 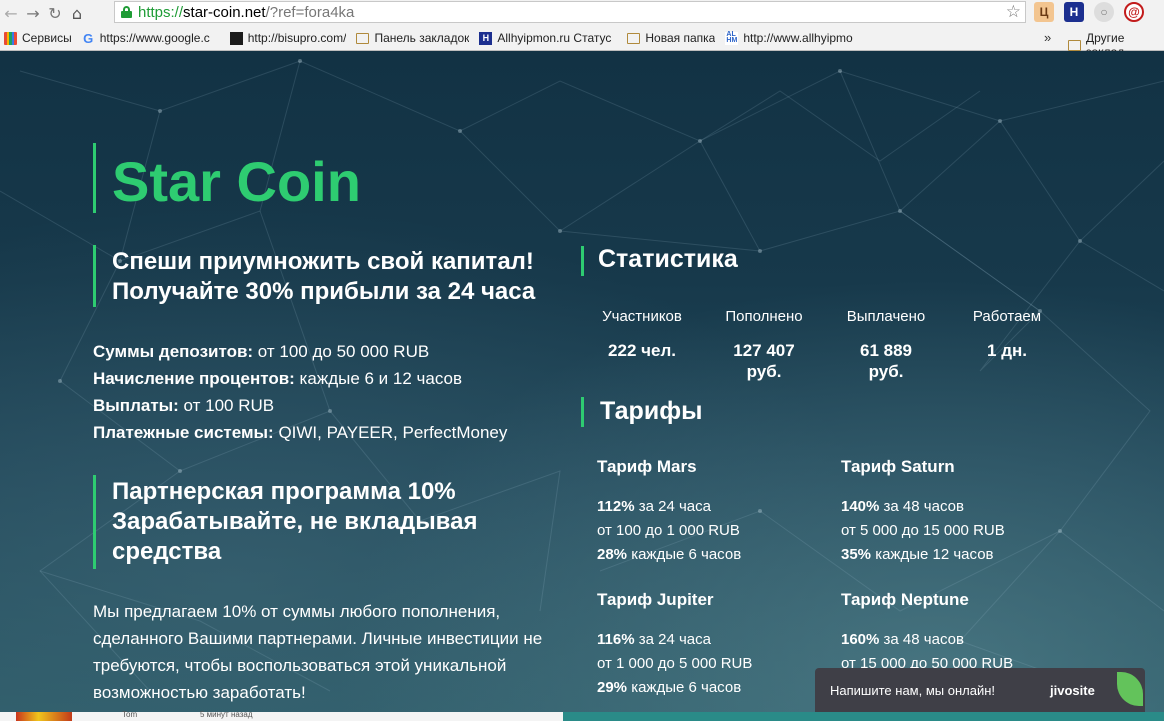 I want to click on site-title: Star Coin, so click(x=236, y=181).